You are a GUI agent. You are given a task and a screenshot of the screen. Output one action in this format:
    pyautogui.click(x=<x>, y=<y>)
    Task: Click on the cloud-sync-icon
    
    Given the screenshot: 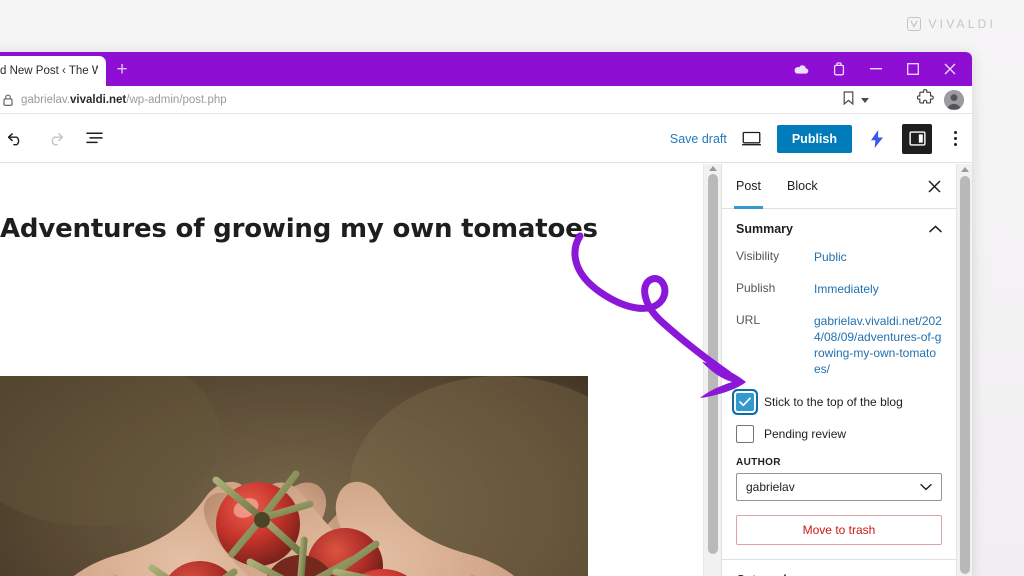 What is the action you would take?
    pyautogui.click(x=801, y=69)
    